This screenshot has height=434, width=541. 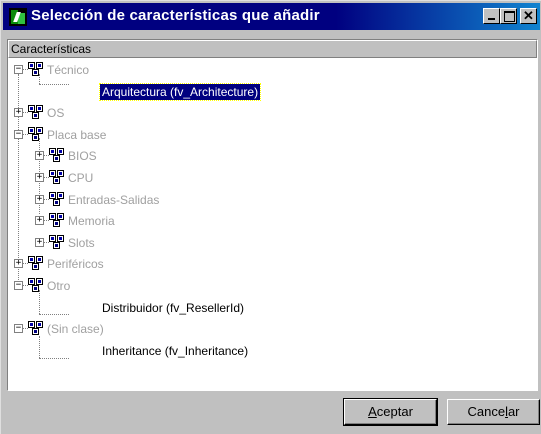 What do you see at coordinates (56, 113) in the screenshot?
I see `tree-item-label: OS` at bounding box center [56, 113].